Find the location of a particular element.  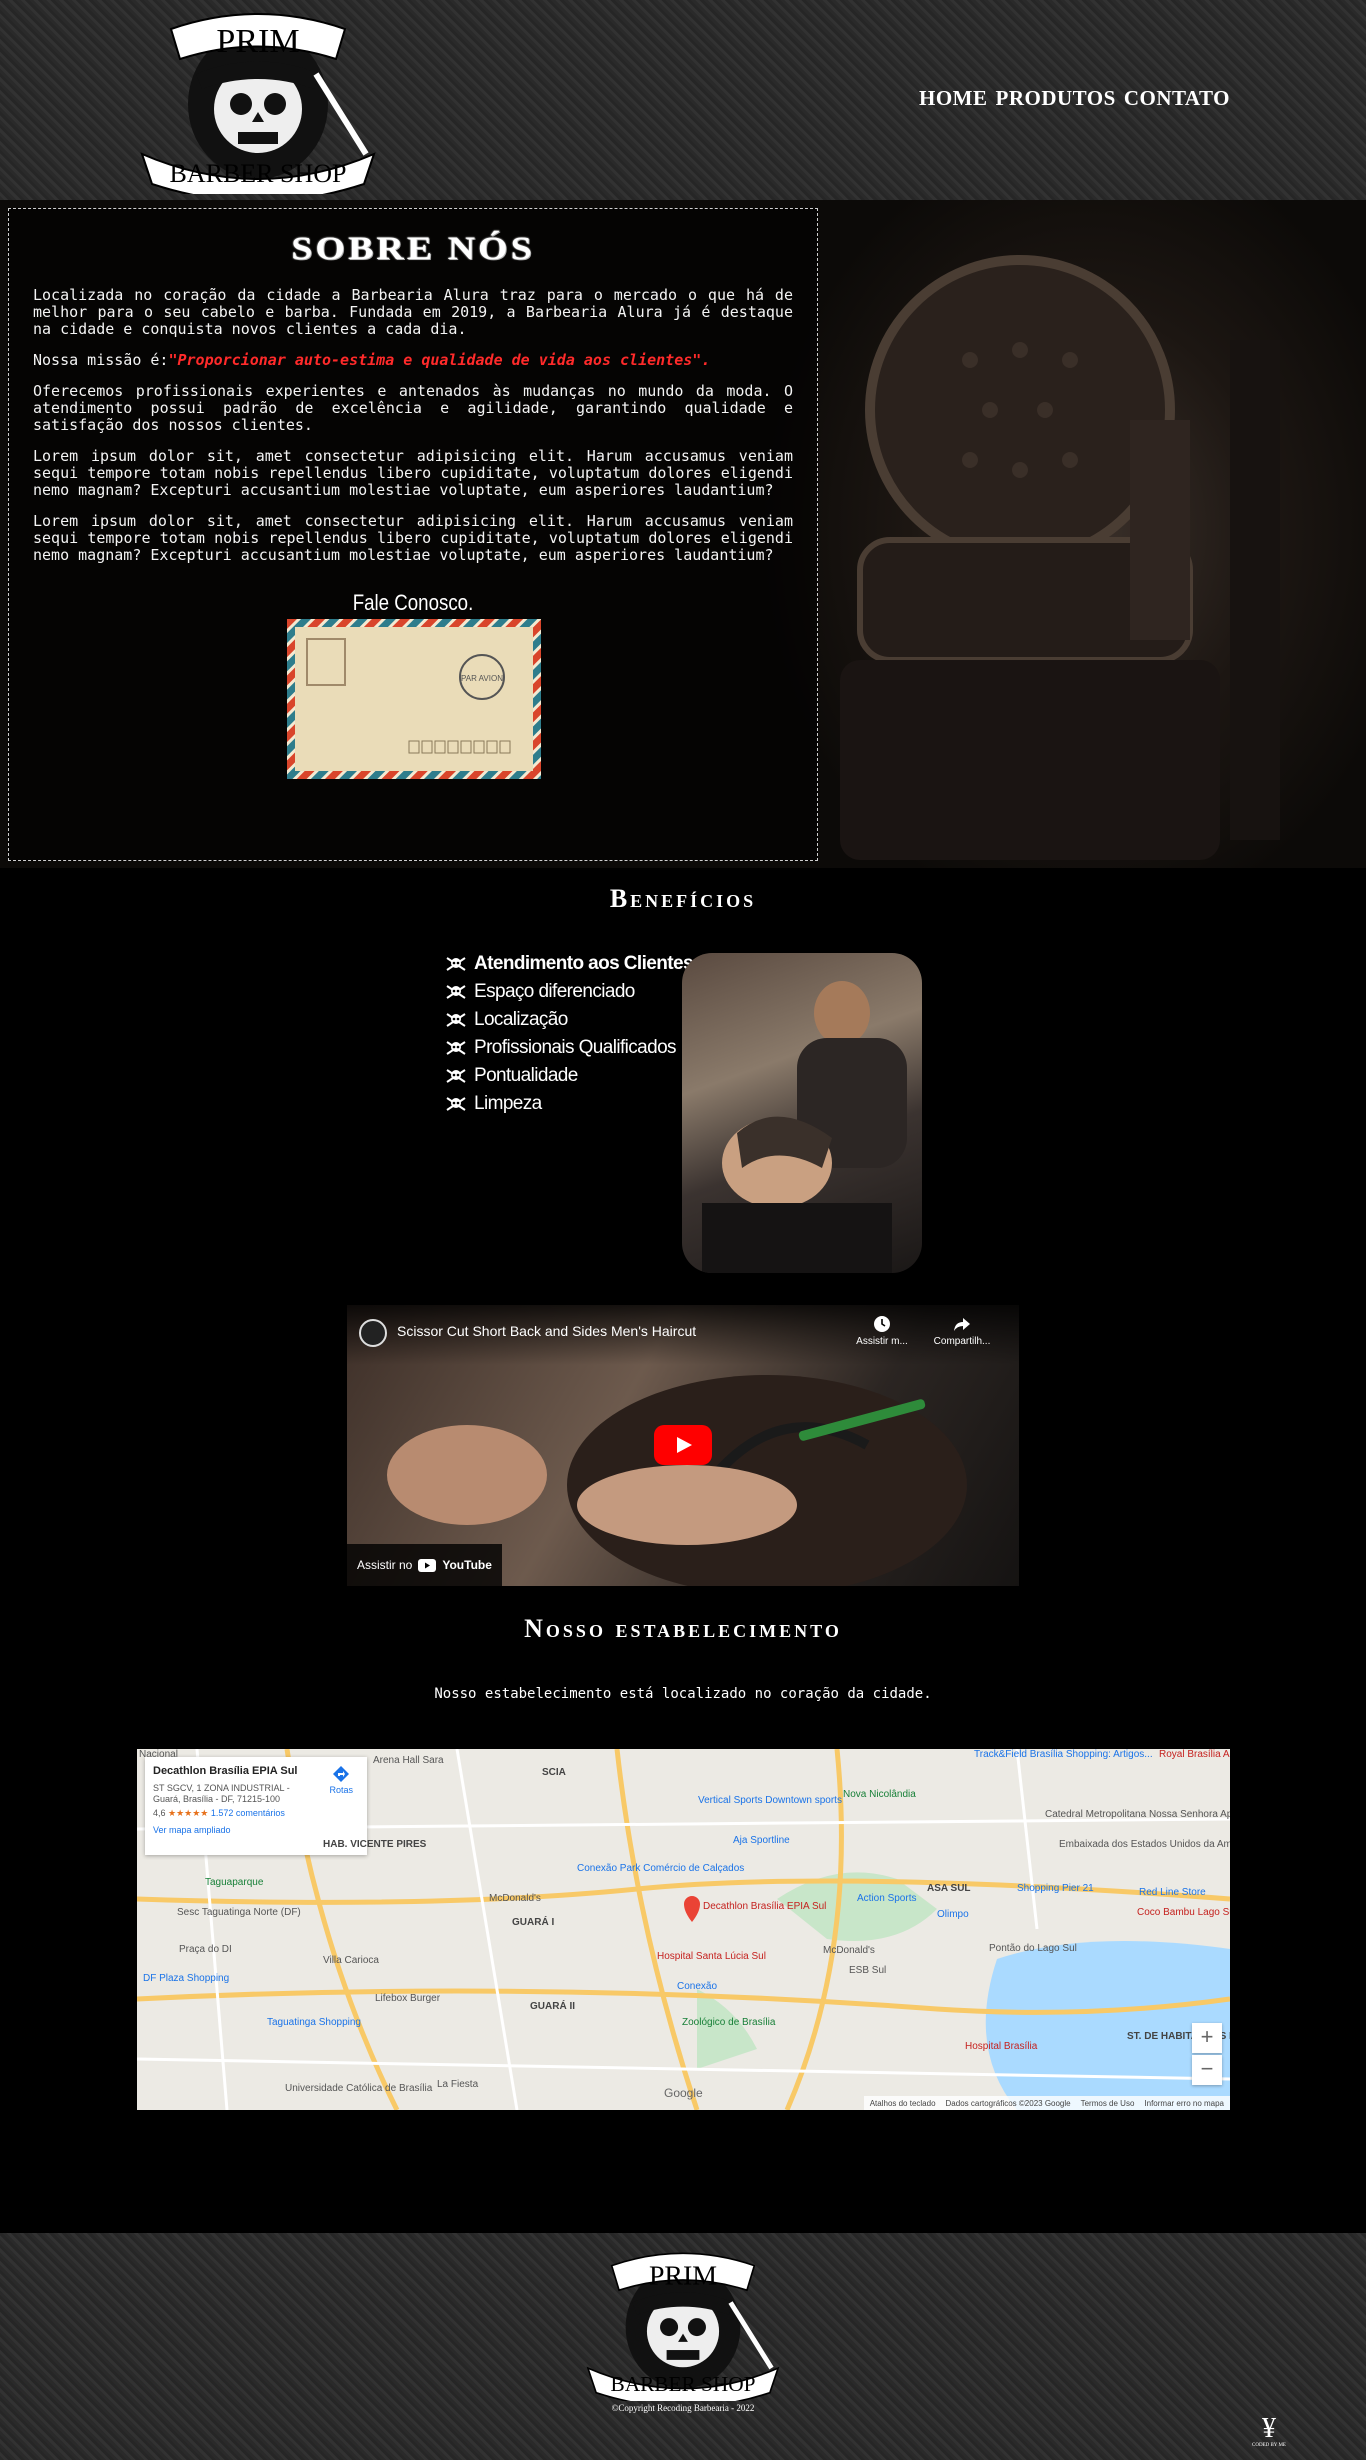

sobre-title: SOBRE NÓS is located at coordinates (413, 249).